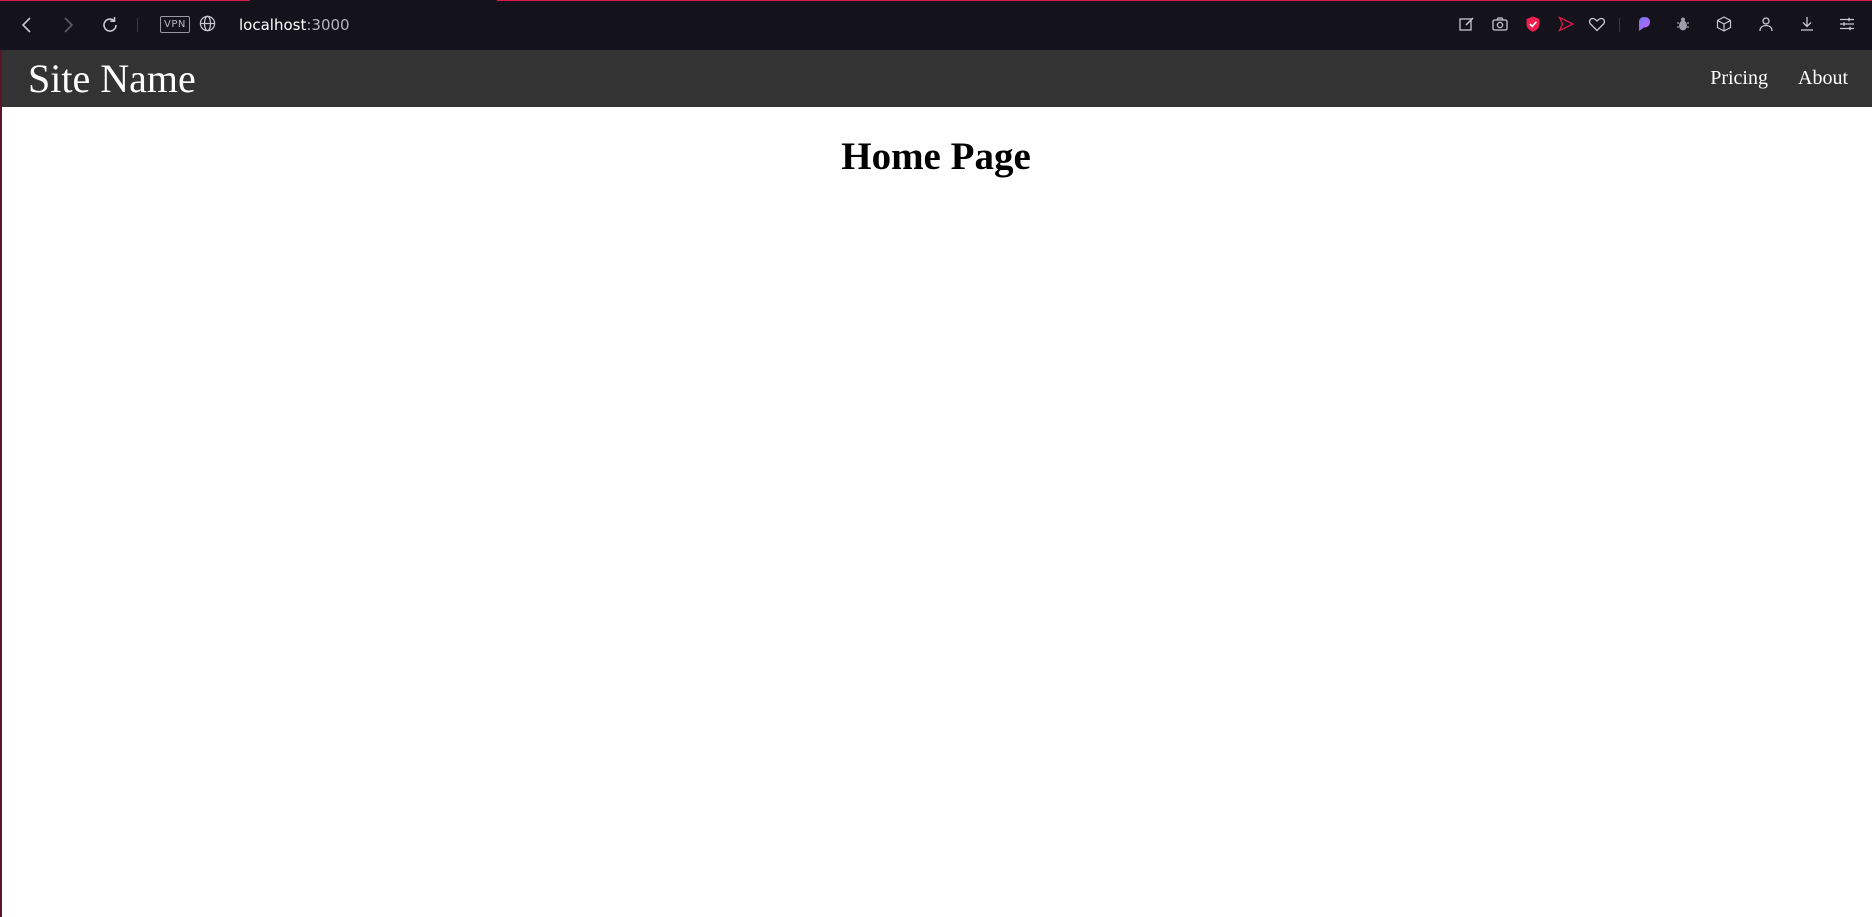 Image resolution: width=1872 pixels, height=917 pixels. Describe the element at coordinates (936, 156) in the screenshot. I see `page-title: Home Page` at that location.